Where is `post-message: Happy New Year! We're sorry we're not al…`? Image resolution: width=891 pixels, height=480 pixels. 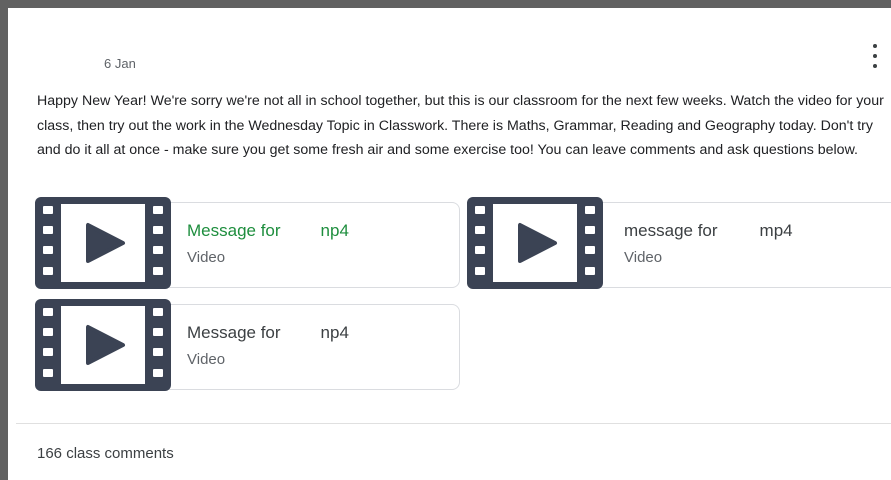
post-message: Happy New Year! We're sorry we're not al… is located at coordinates (460, 125).